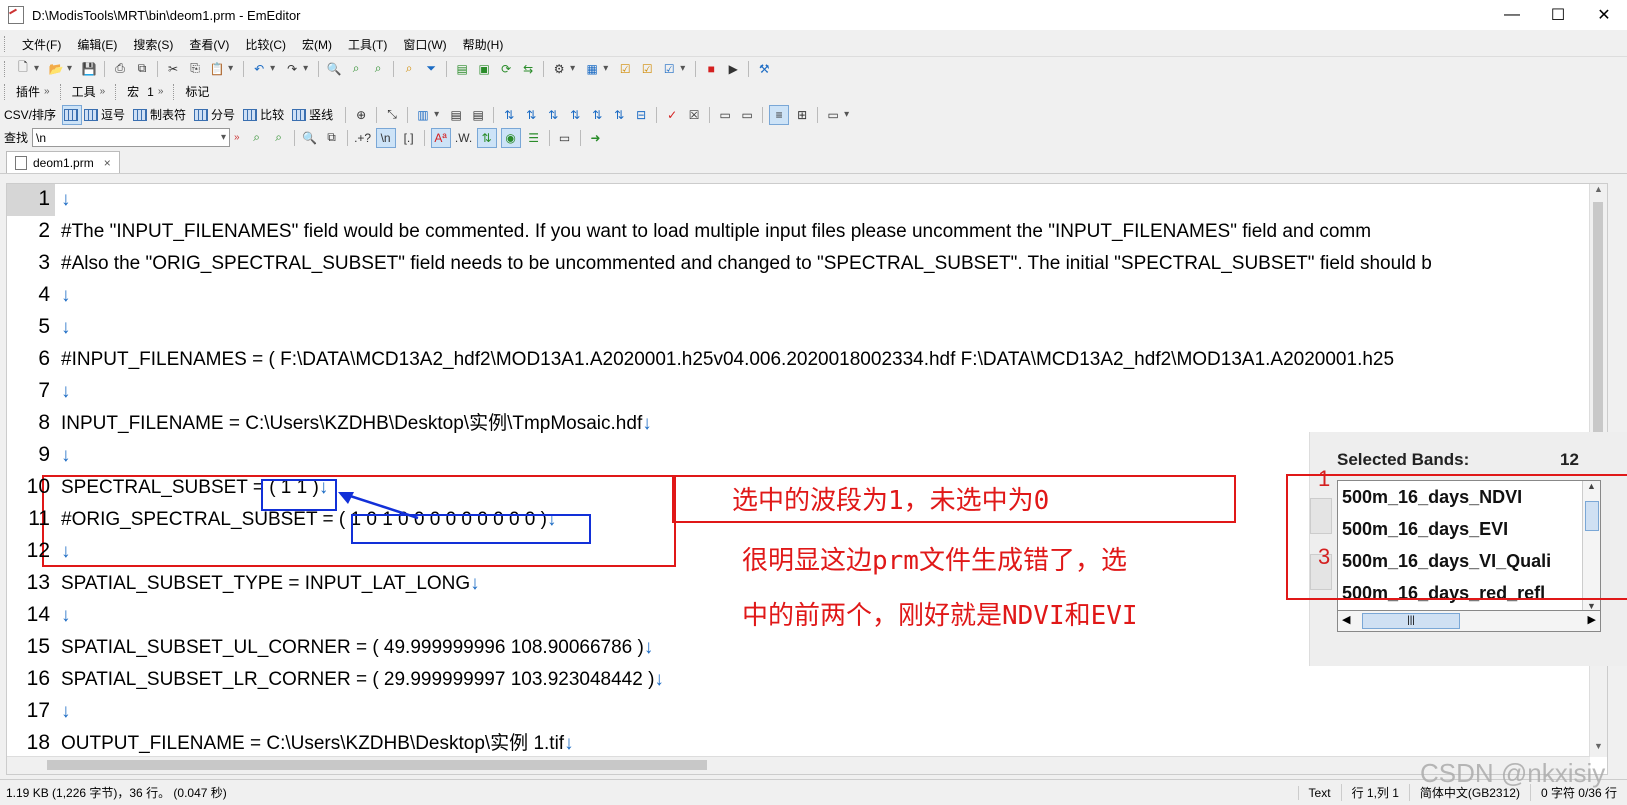  Describe the element at coordinates (409, 69) in the screenshot. I see `find-in-files-icon: ⌕` at that location.